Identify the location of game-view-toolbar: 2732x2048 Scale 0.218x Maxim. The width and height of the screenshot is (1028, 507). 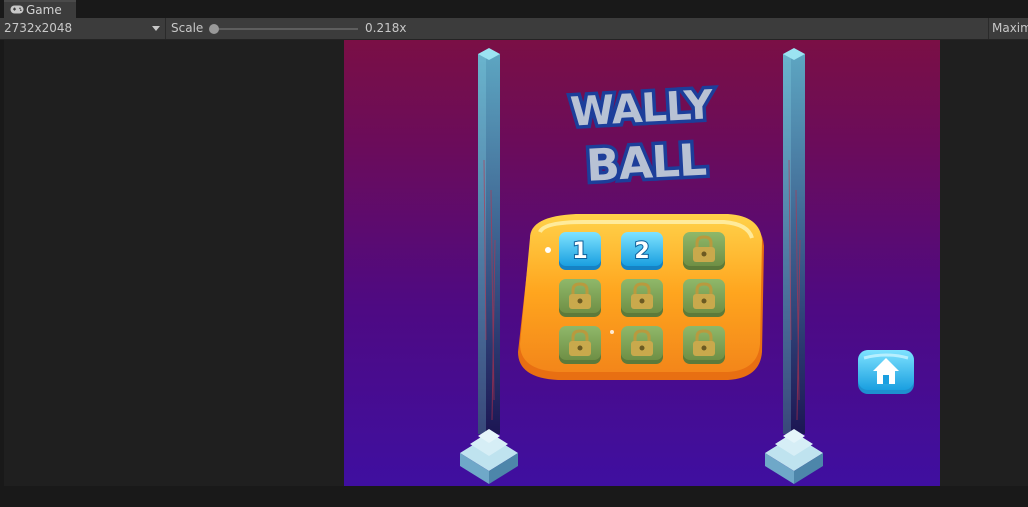
(514, 29).